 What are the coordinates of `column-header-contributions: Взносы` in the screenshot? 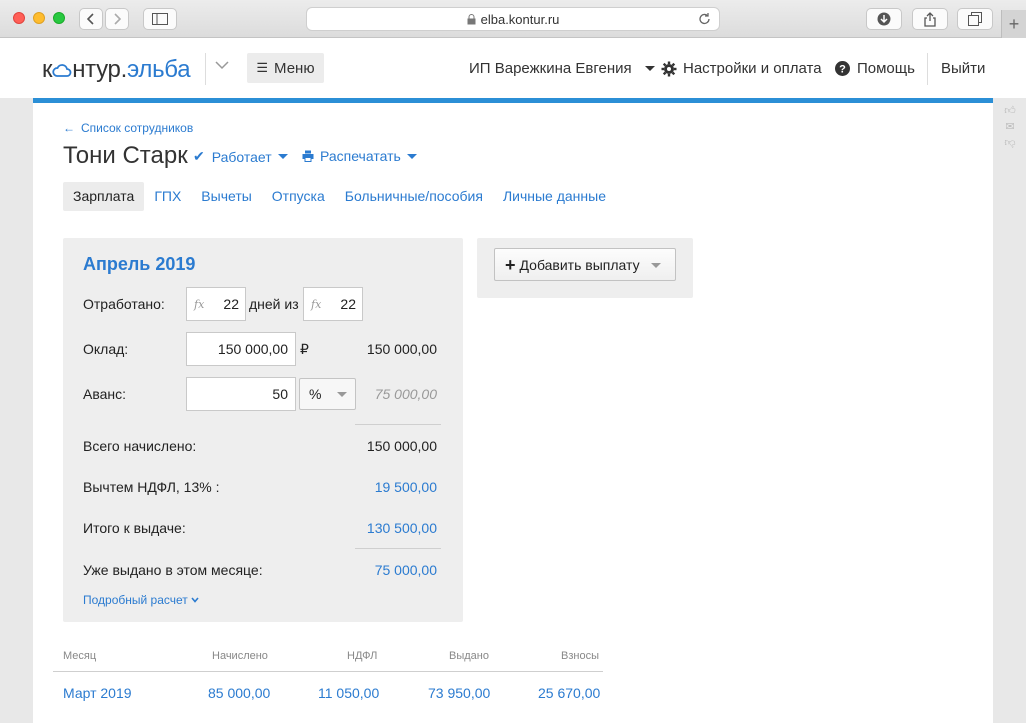 It's located at (580, 656).